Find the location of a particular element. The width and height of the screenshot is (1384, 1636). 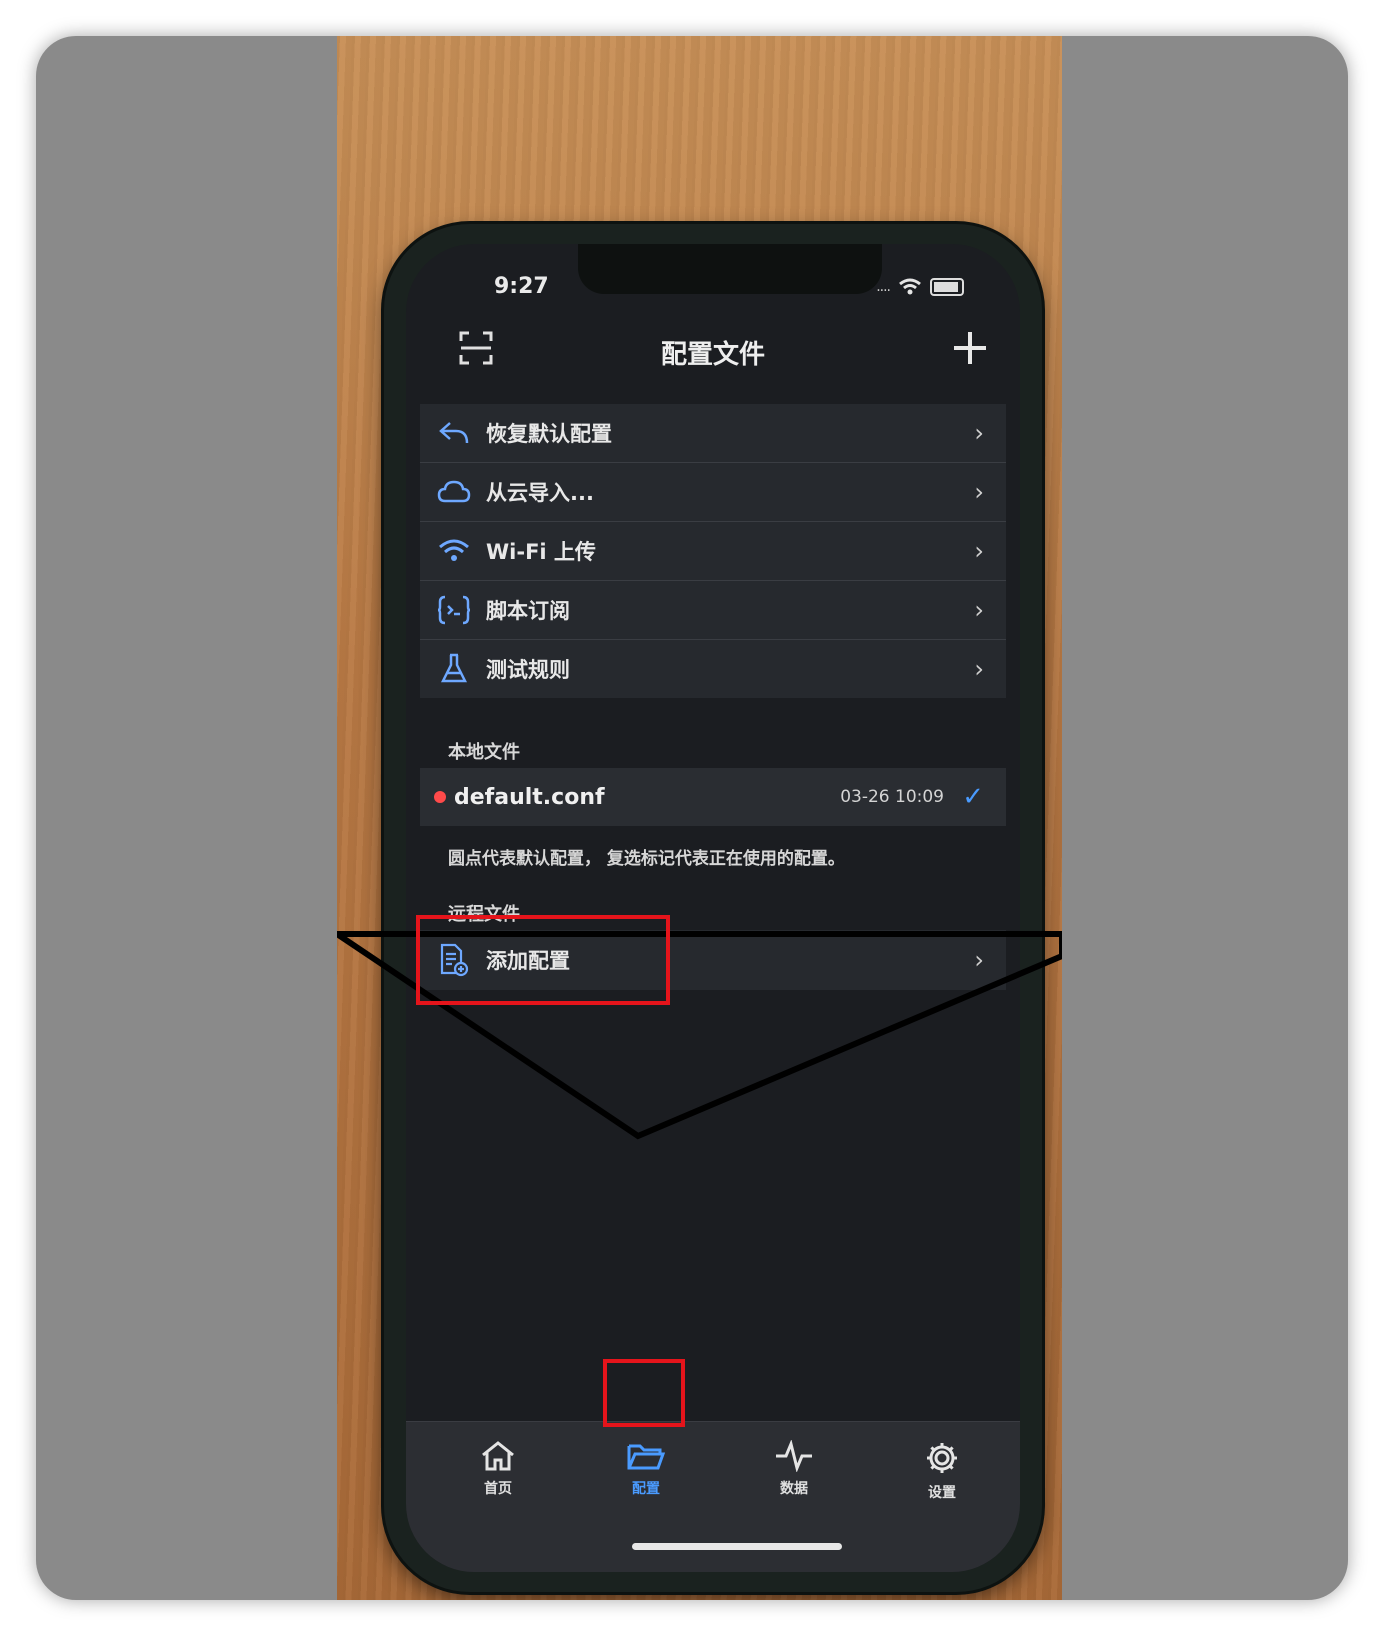

battery-icon is located at coordinates (947, 287).